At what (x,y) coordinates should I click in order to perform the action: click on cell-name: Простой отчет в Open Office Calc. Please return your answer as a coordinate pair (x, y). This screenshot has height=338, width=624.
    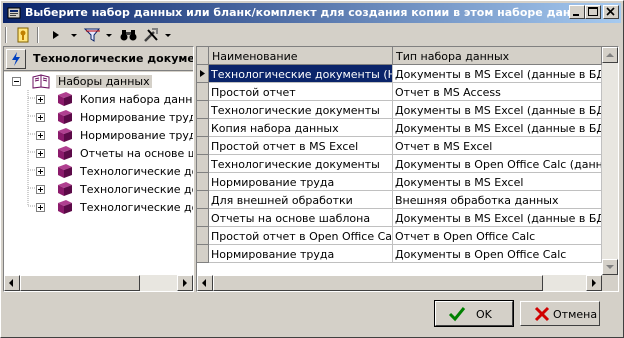
    Looking at the image, I should click on (301, 236).